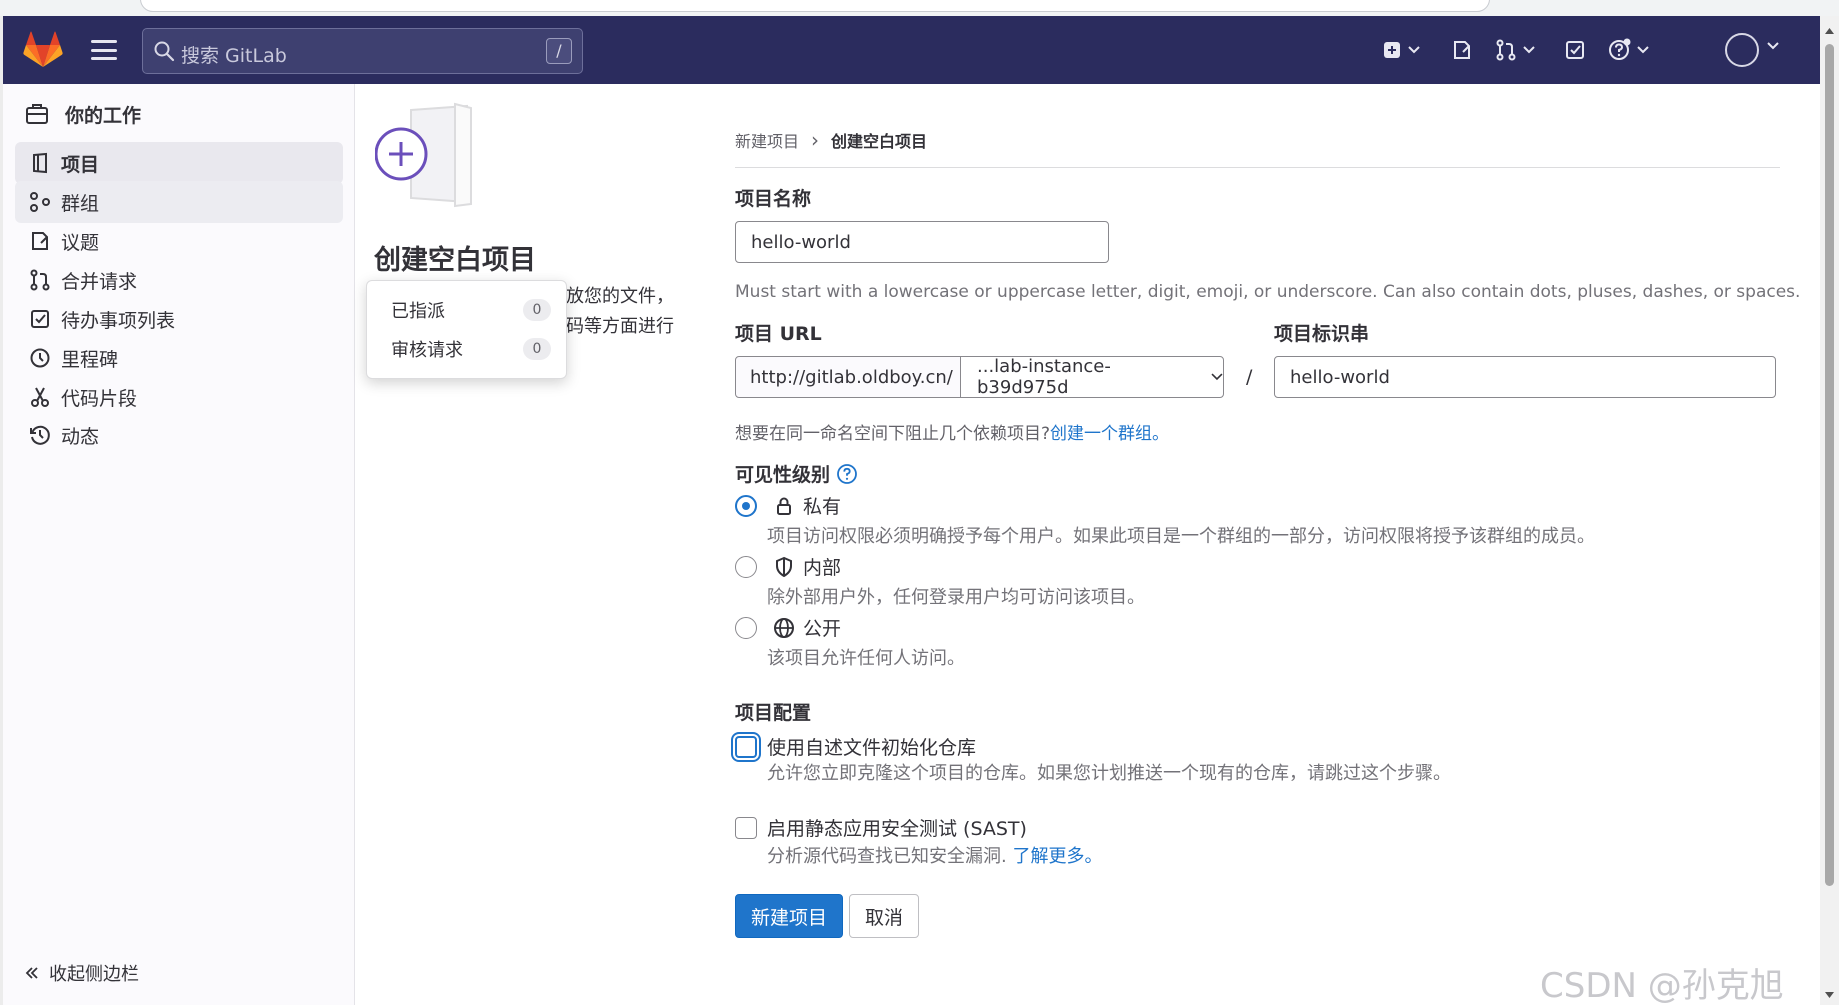  What do you see at coordinates (471, 310) in the screenshot?
I see `popover-item-assigned: 已指派 0` at bounding box center [471, 310].